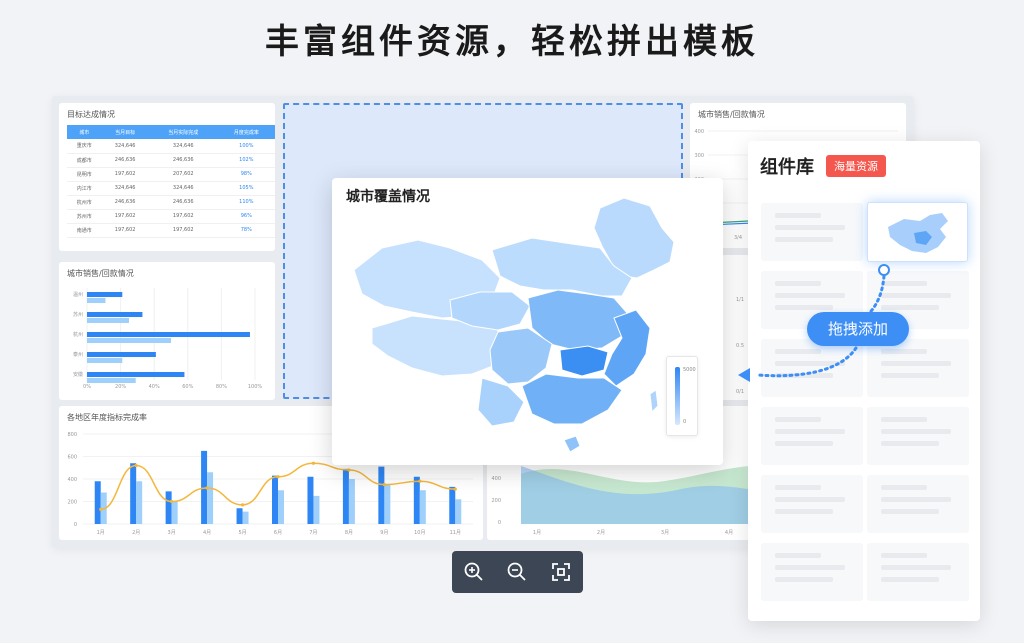 Image resolution: width=1024 pixels, height=643 pixels. Describe the element at coordinates (125, 132) in the screenshot. I see `table-header-cell: 当月目标` at that location.